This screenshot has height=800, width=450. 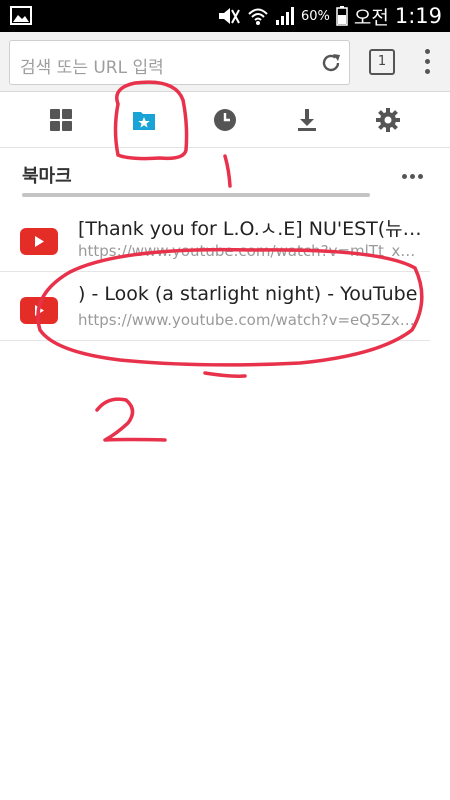 I want to click on section-more-icon, so click(x=416, y=174).